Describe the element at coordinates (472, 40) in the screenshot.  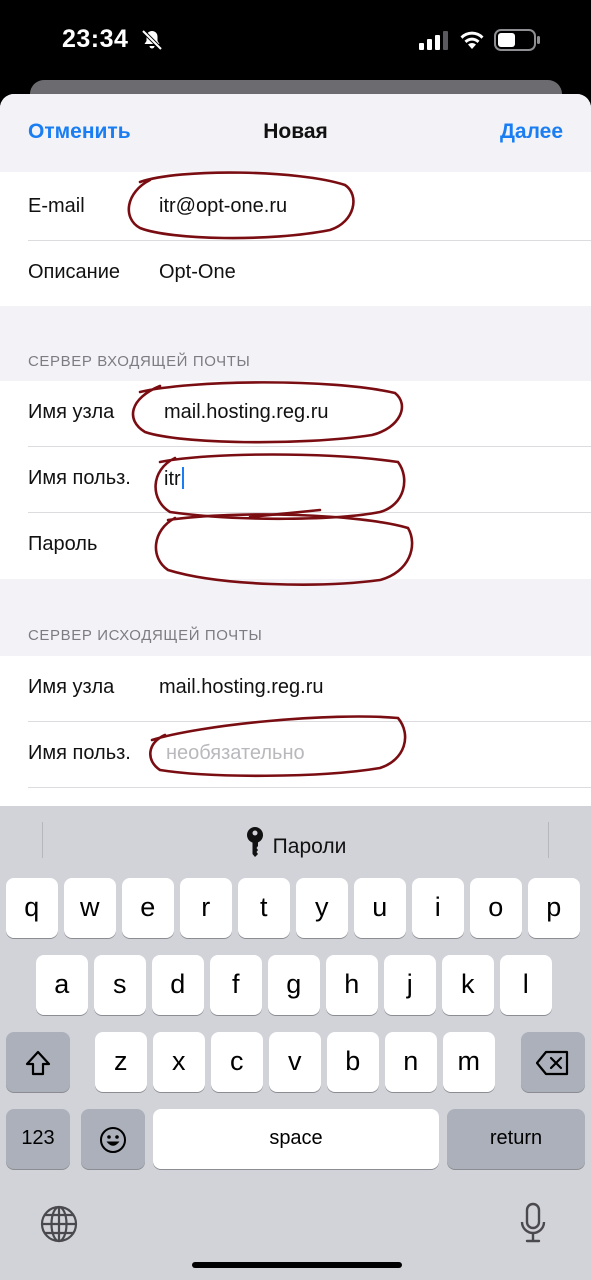
I see `wifi-icon` at that location.